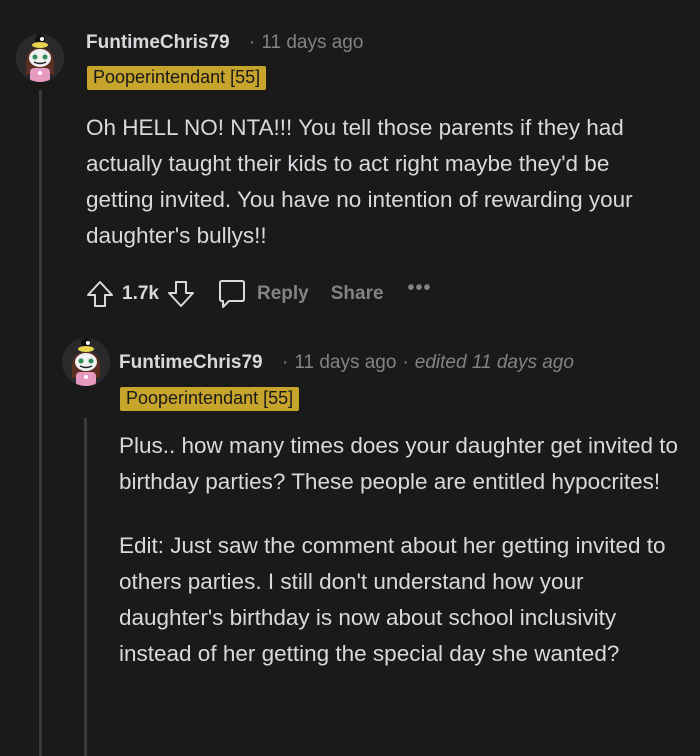  I want to click on upvote-icon, so click(100, 294).